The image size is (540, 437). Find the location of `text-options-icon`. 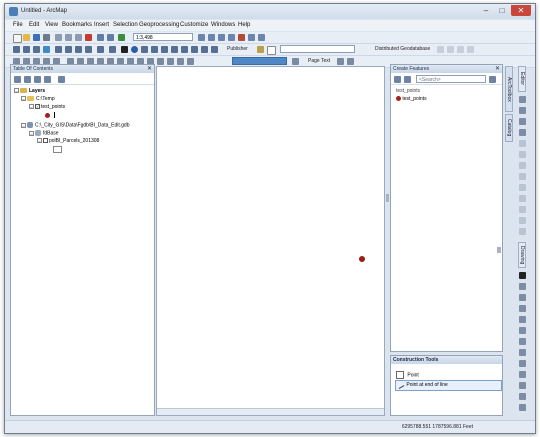

text-options-icon is located at coordinates (340, 61).